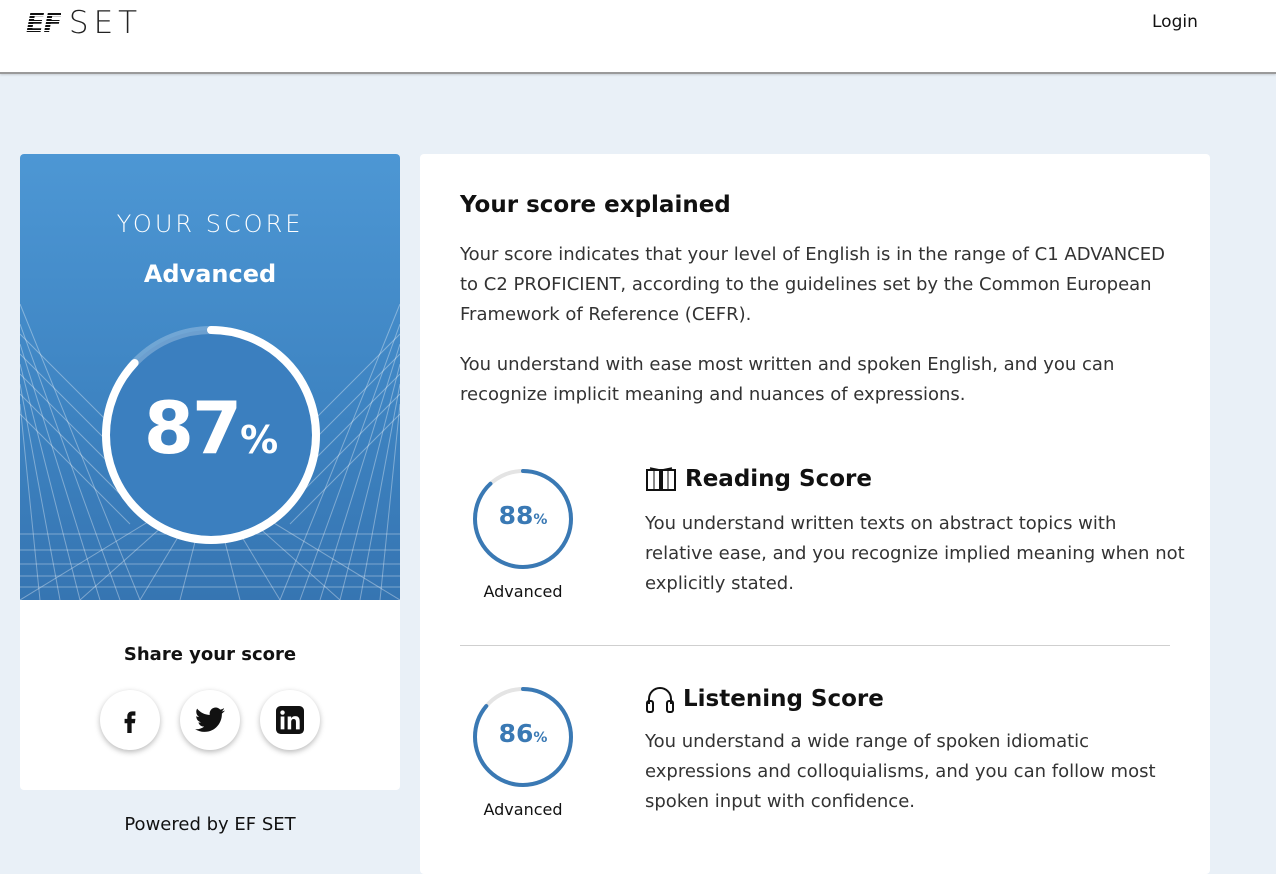 This screenshot has width=1276, height=874. I want to click on reading-score-value: 88%, so click(523, 515).